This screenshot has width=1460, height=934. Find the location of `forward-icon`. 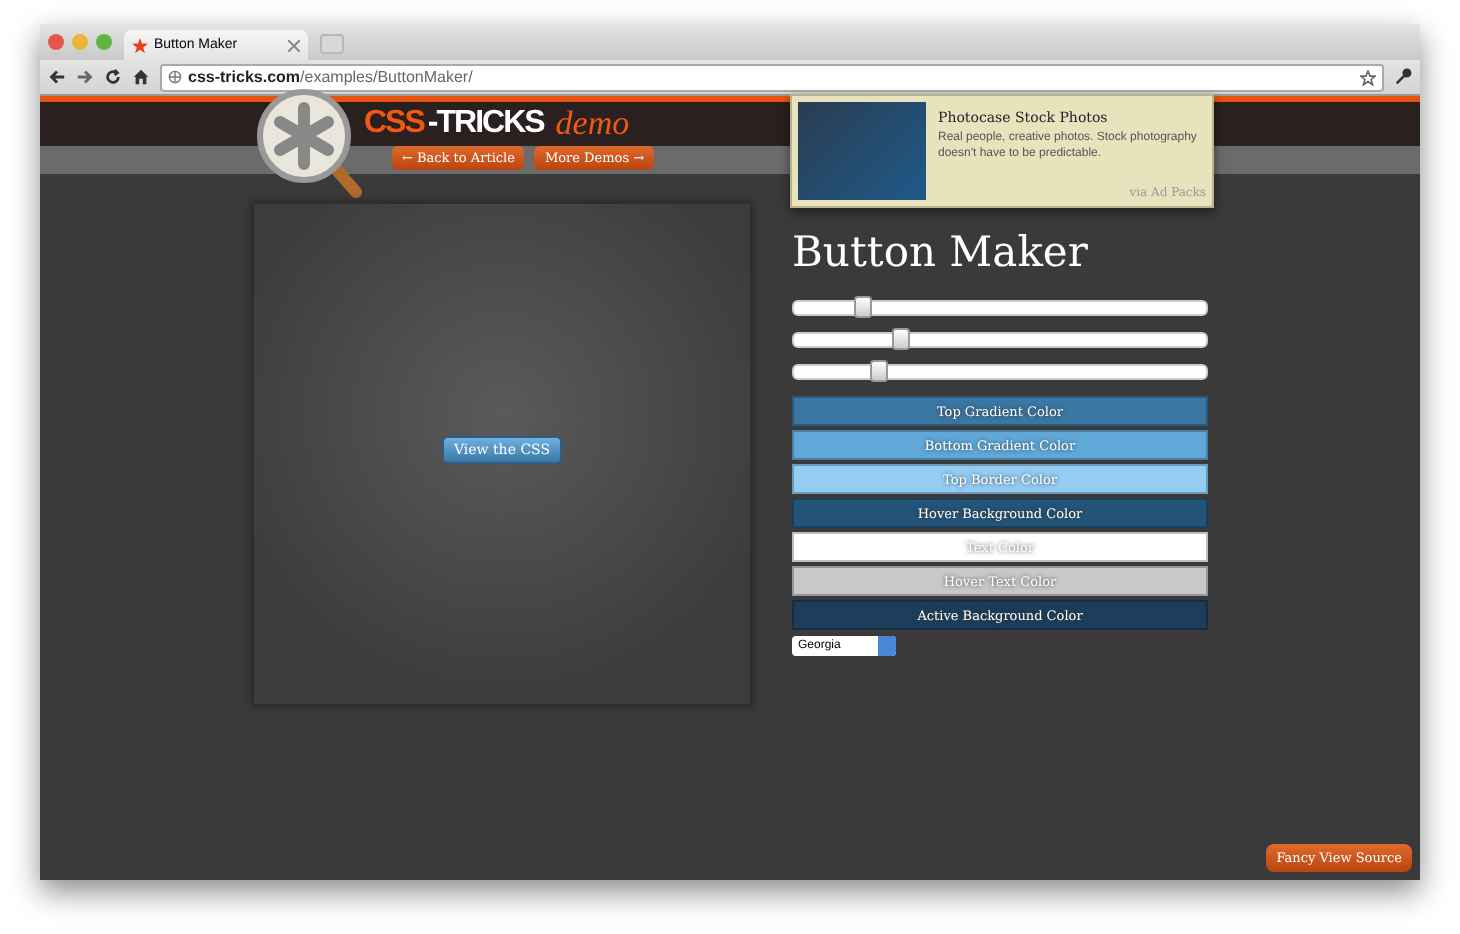

forward-icon is located at coordinates (85, 77).